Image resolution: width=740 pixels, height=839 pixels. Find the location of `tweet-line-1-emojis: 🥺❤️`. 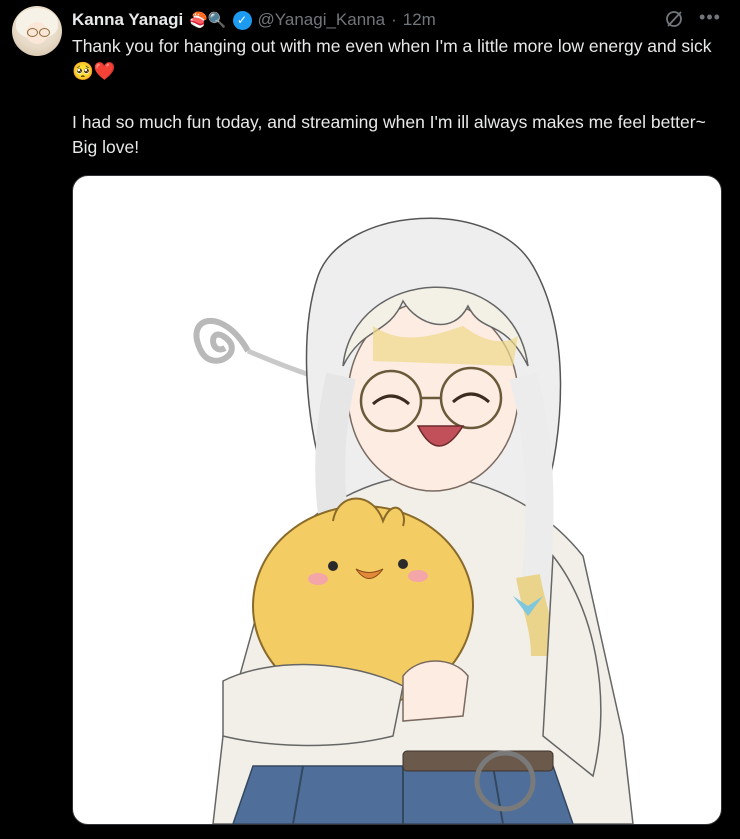

tweet-line-1-emojis: 🥺❤️ is located at coordinates (94, 72).